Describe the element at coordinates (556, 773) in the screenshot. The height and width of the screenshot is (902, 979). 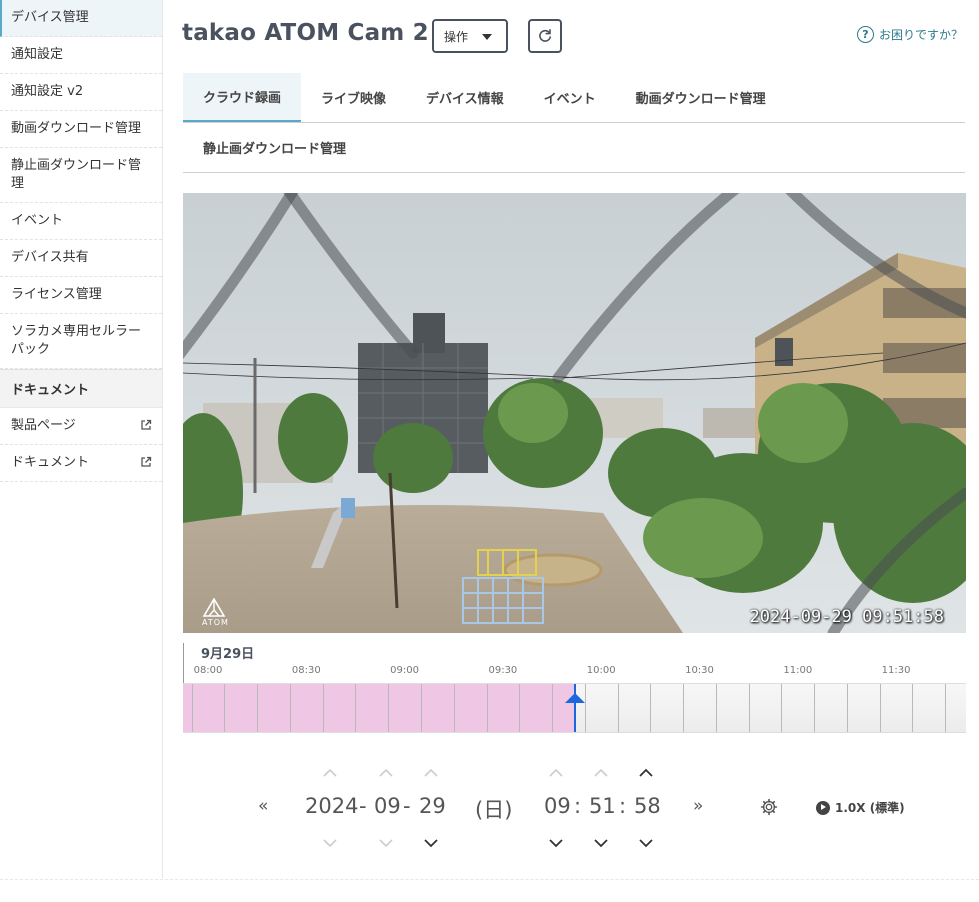
I see `hour-up-chevron-icon` at that location.